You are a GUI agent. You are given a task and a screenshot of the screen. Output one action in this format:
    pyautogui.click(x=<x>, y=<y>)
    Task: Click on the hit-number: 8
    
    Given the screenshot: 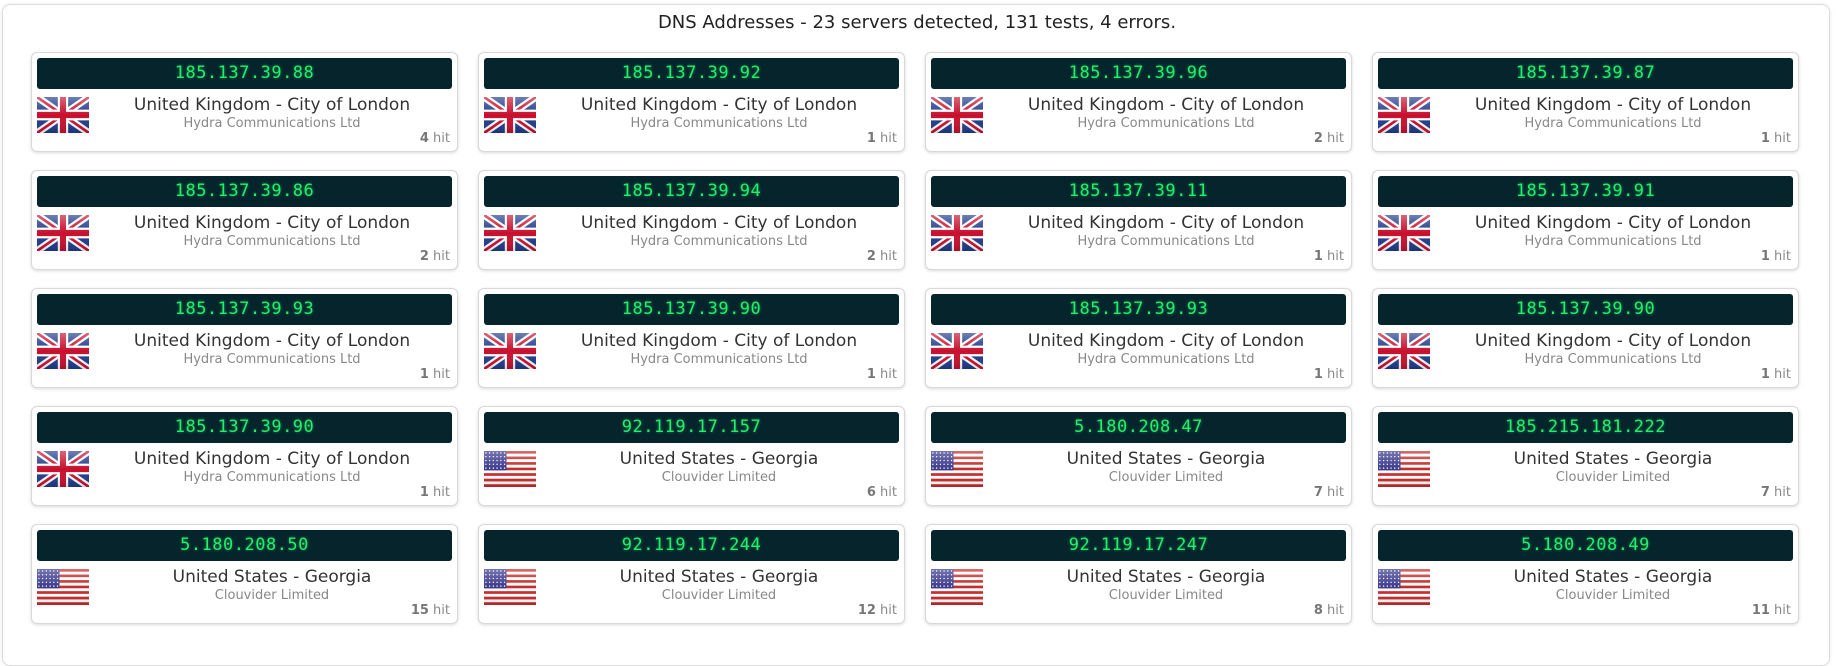 What is the action you would take?
    pyautogui.click(x=1318, y=610)
    